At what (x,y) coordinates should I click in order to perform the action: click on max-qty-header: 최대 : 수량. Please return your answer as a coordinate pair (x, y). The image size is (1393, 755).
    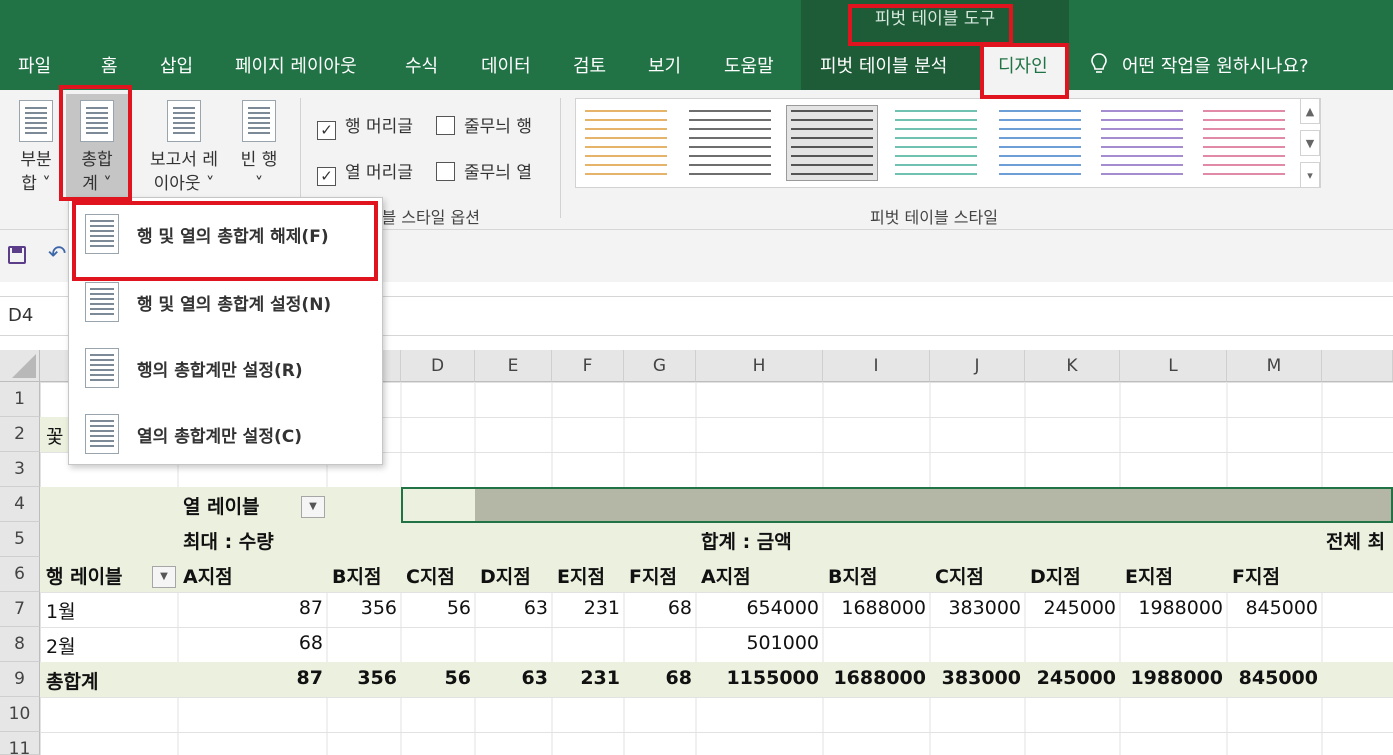
    Looking at the image, I should click on (228, 542).